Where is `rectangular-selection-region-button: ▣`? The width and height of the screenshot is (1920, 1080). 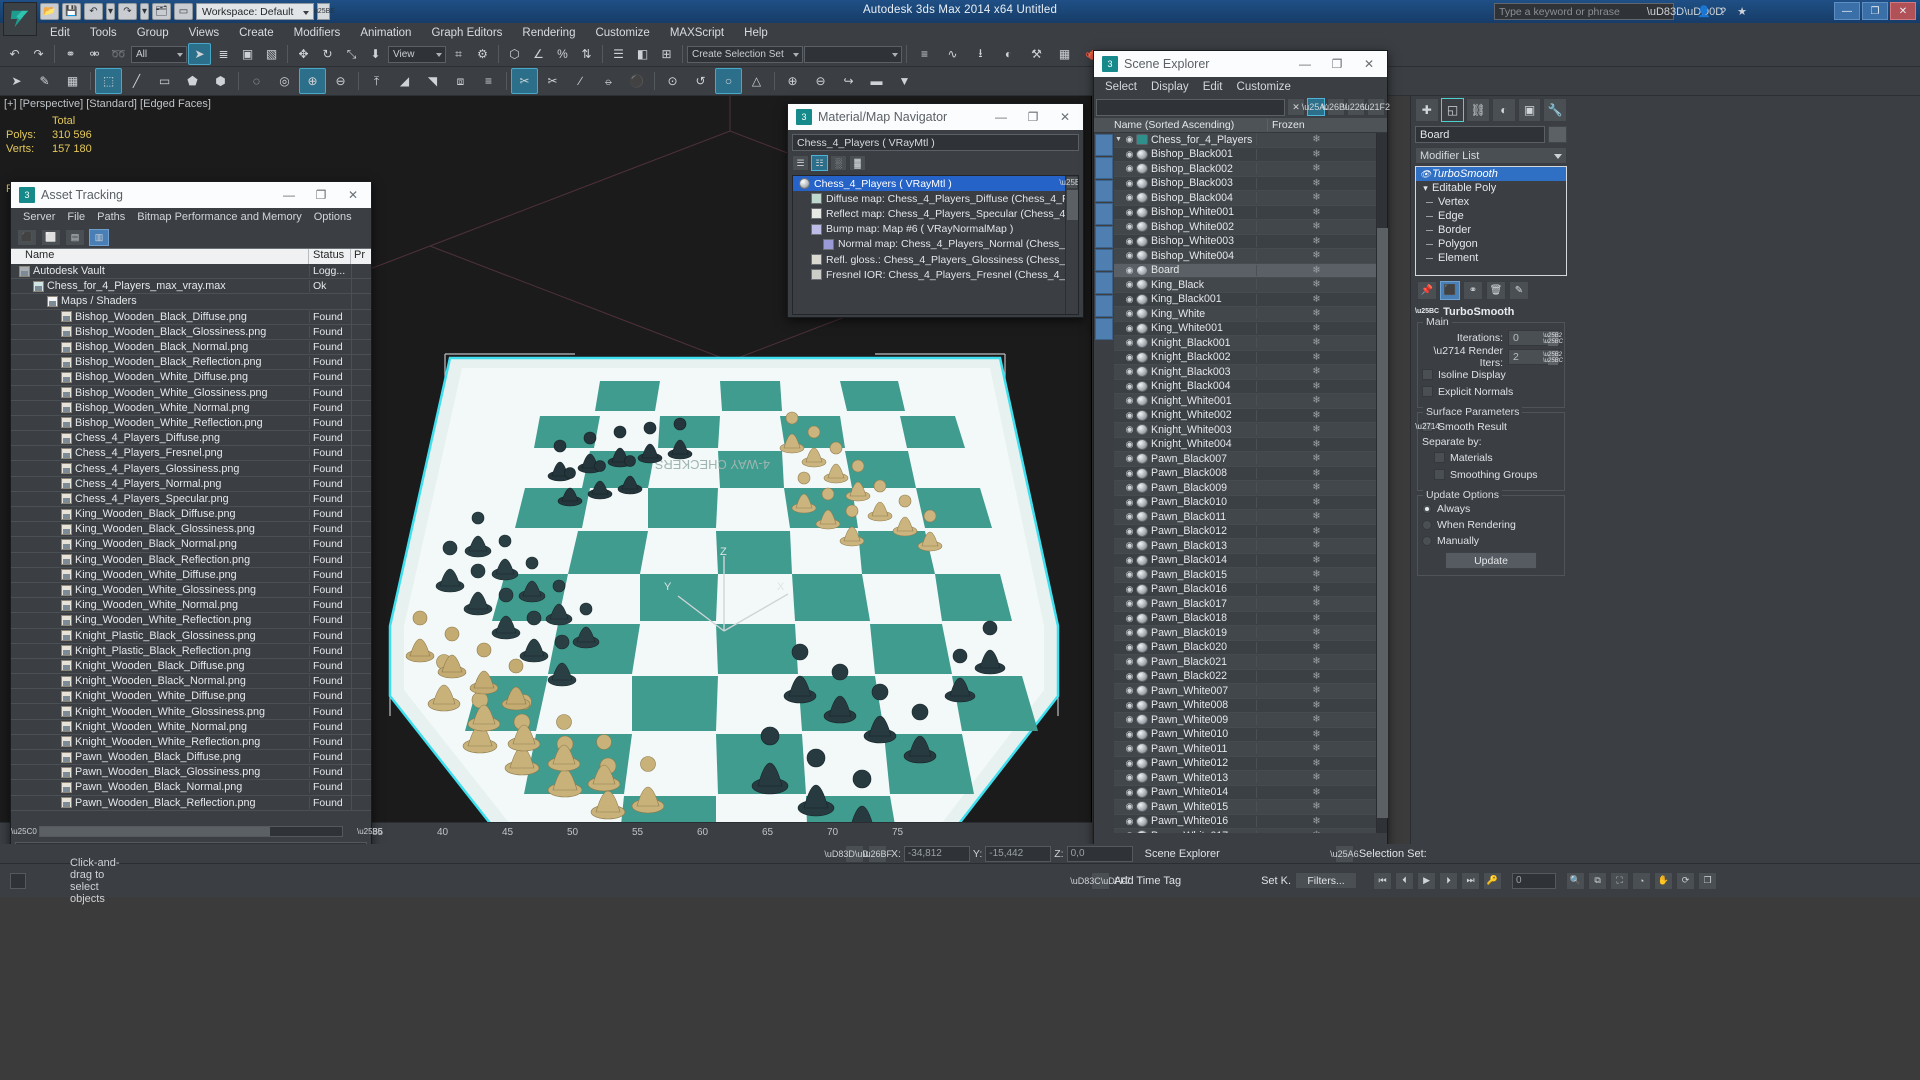
rectangular-selection-region-button: ▣ is located at coordinates (247, 54).